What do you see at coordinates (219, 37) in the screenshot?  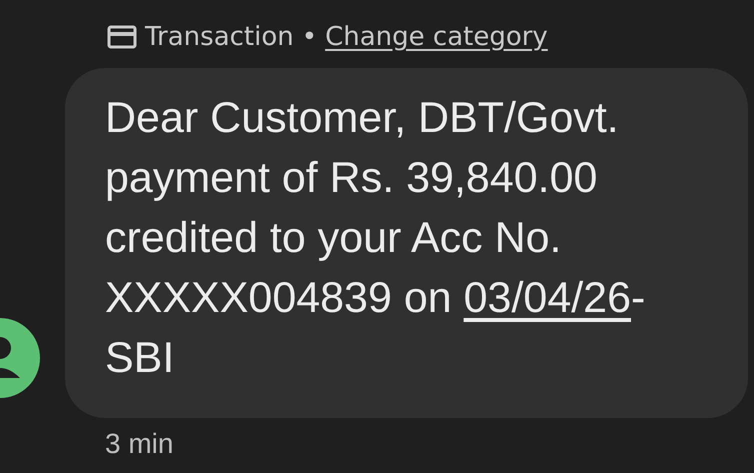 I see `category-label: Transaction` at bounding box center [219, 37].